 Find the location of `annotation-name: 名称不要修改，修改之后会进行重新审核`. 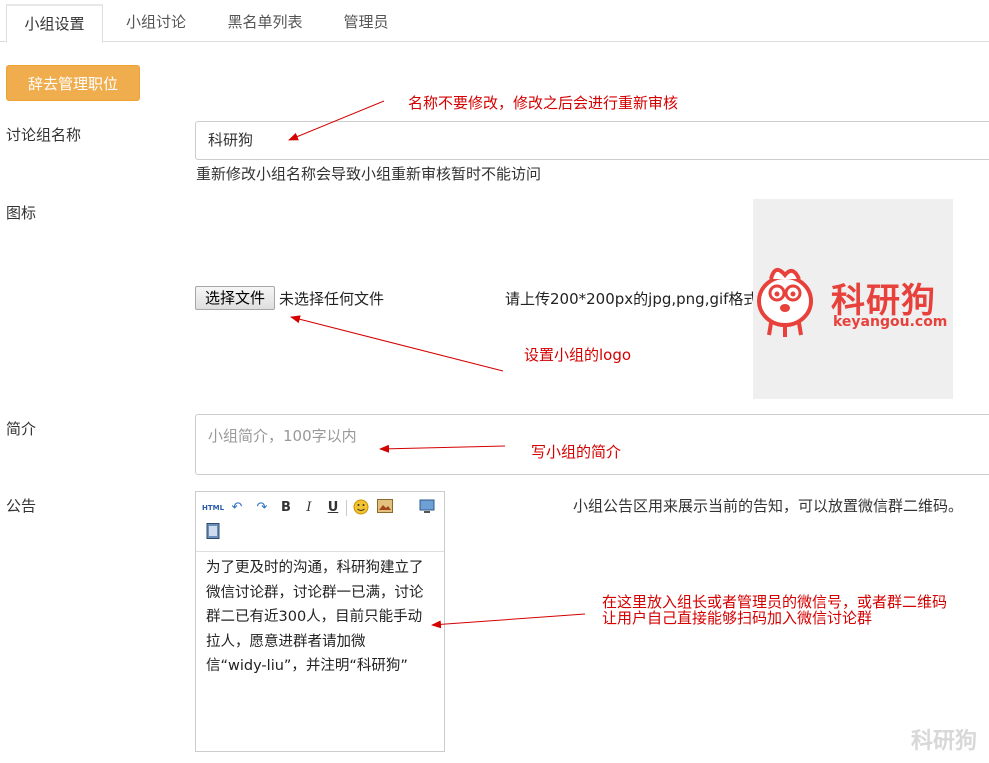

annotation-name: 名称不要修改，修改之后会进行重新审核 is located at coordinates (543, 103).